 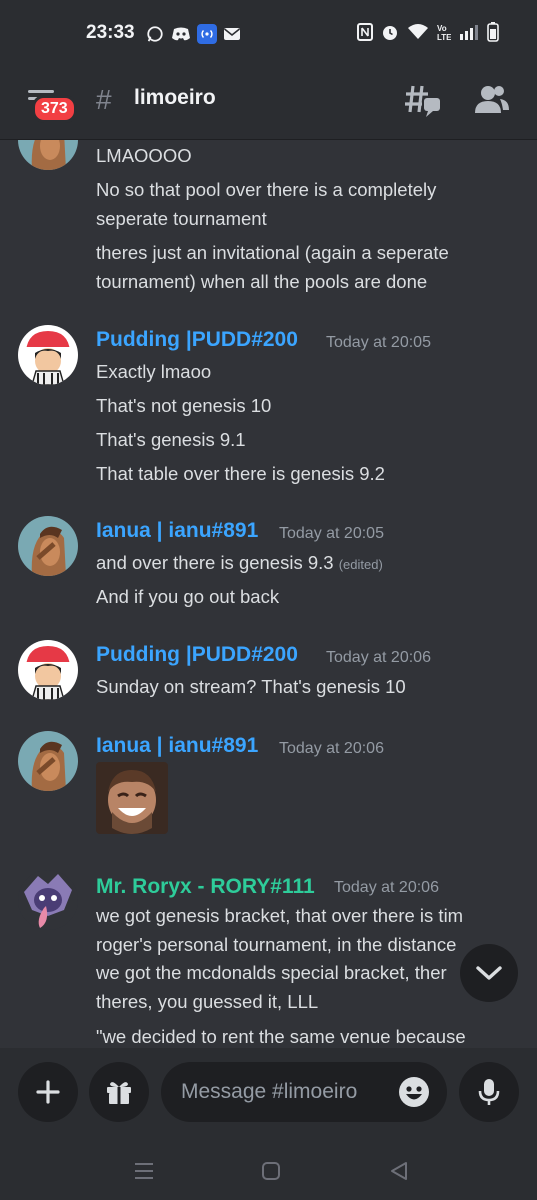 I want to click on status-icons: Vo LTE, so click(x=428, y=32).